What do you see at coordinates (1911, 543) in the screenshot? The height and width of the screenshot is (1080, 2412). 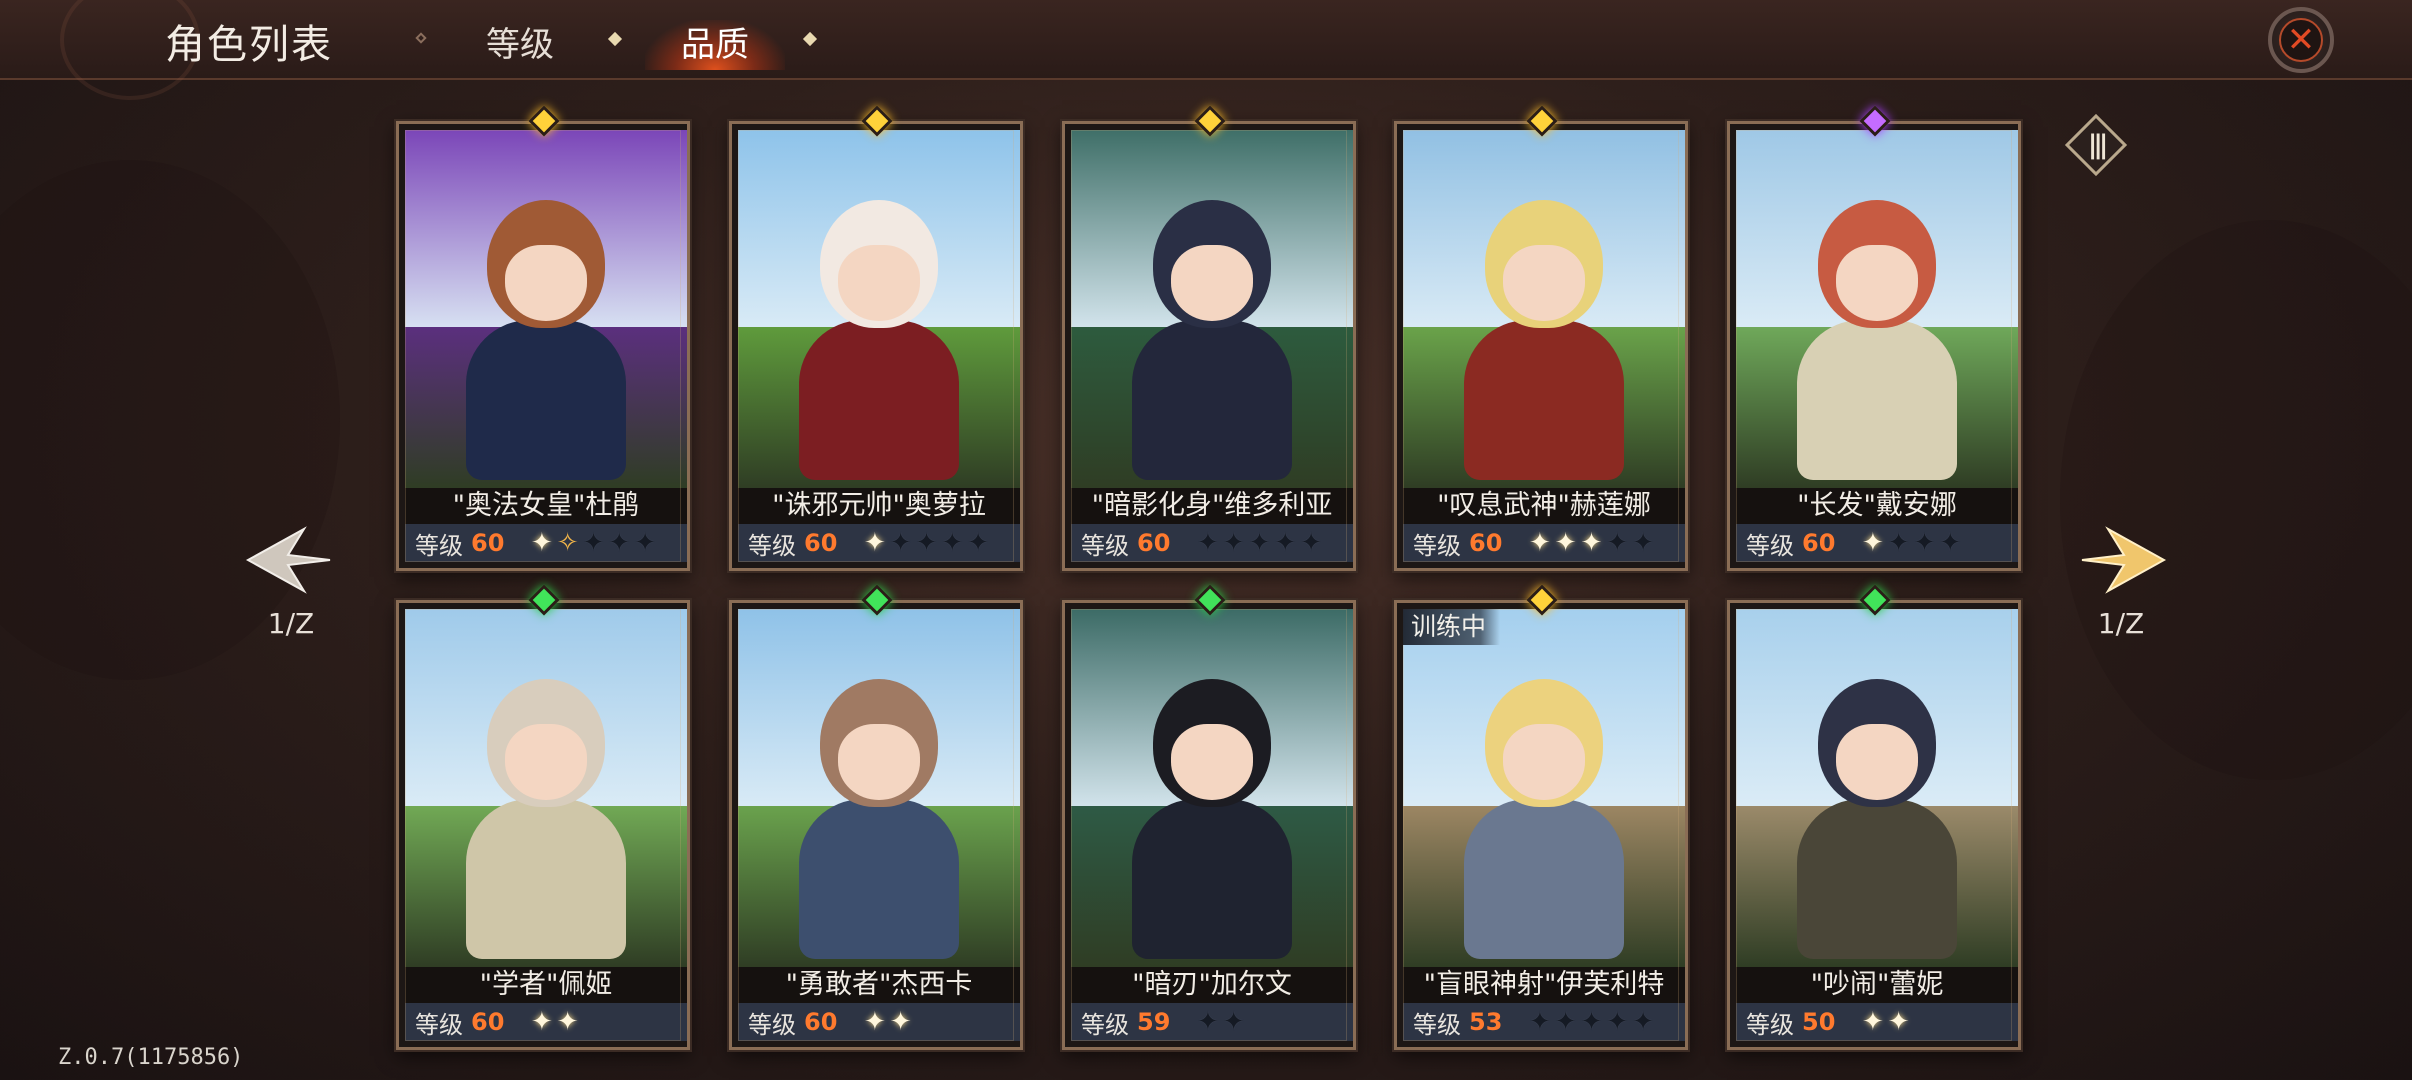 I see `star-rating: ✦ ✦ ✦ ✦` at bounding box center [1911, 543].